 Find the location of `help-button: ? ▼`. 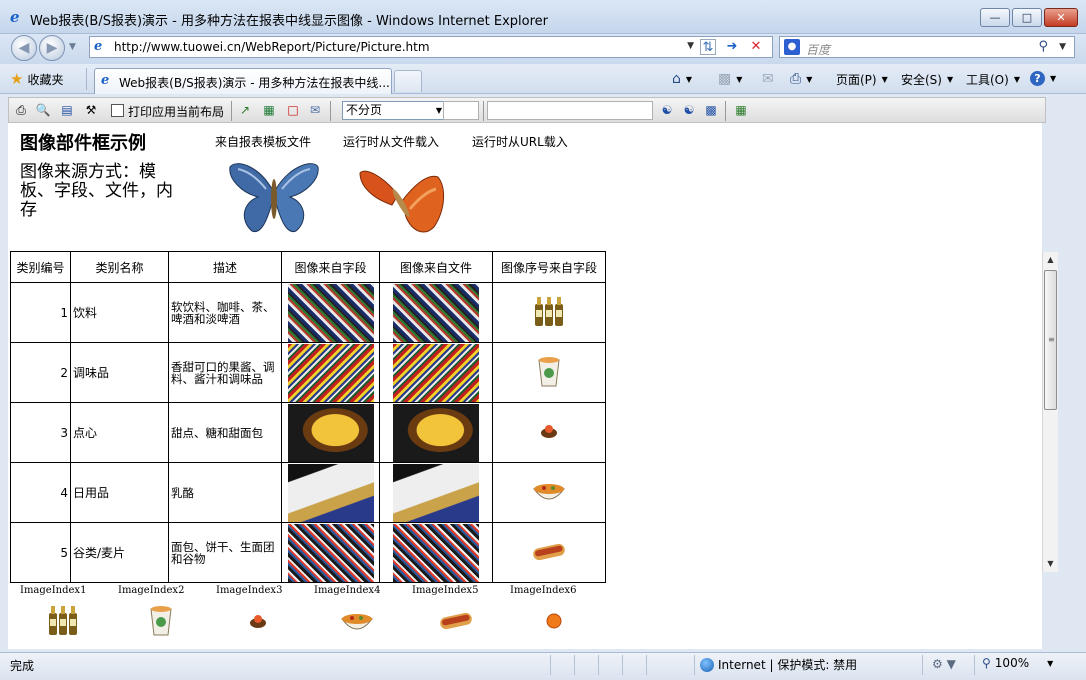

help-button: ? ▼ is located at coordinates (1043, 78).